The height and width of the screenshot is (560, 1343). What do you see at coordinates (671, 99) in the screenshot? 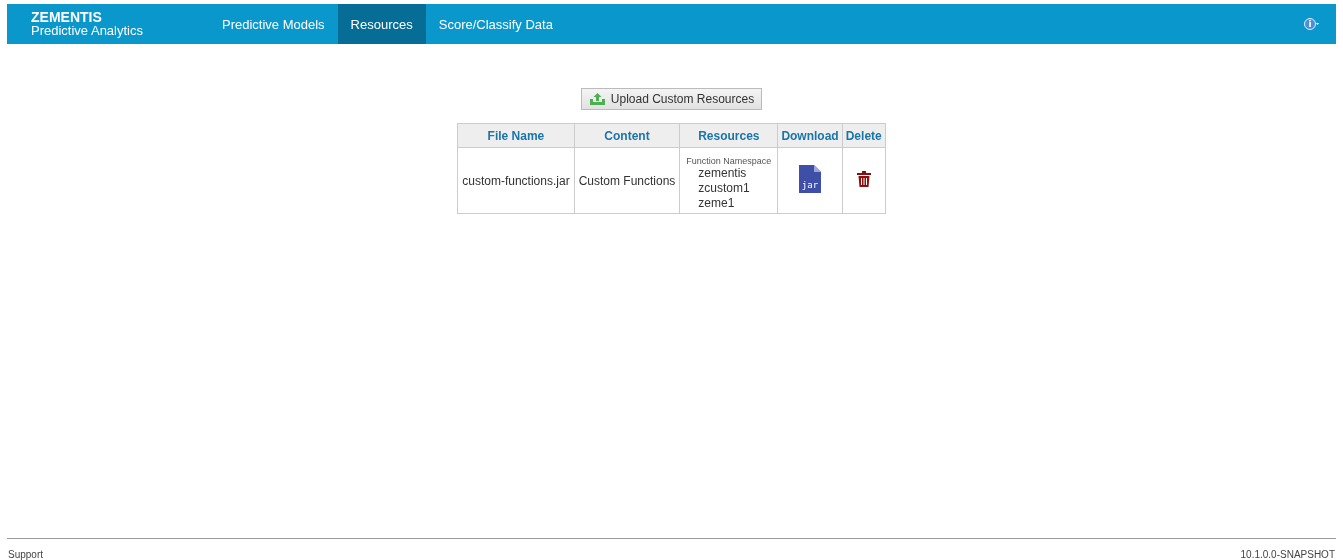
I see `upload-button: Upload Custom Resources` at bounding box center [671, 99].